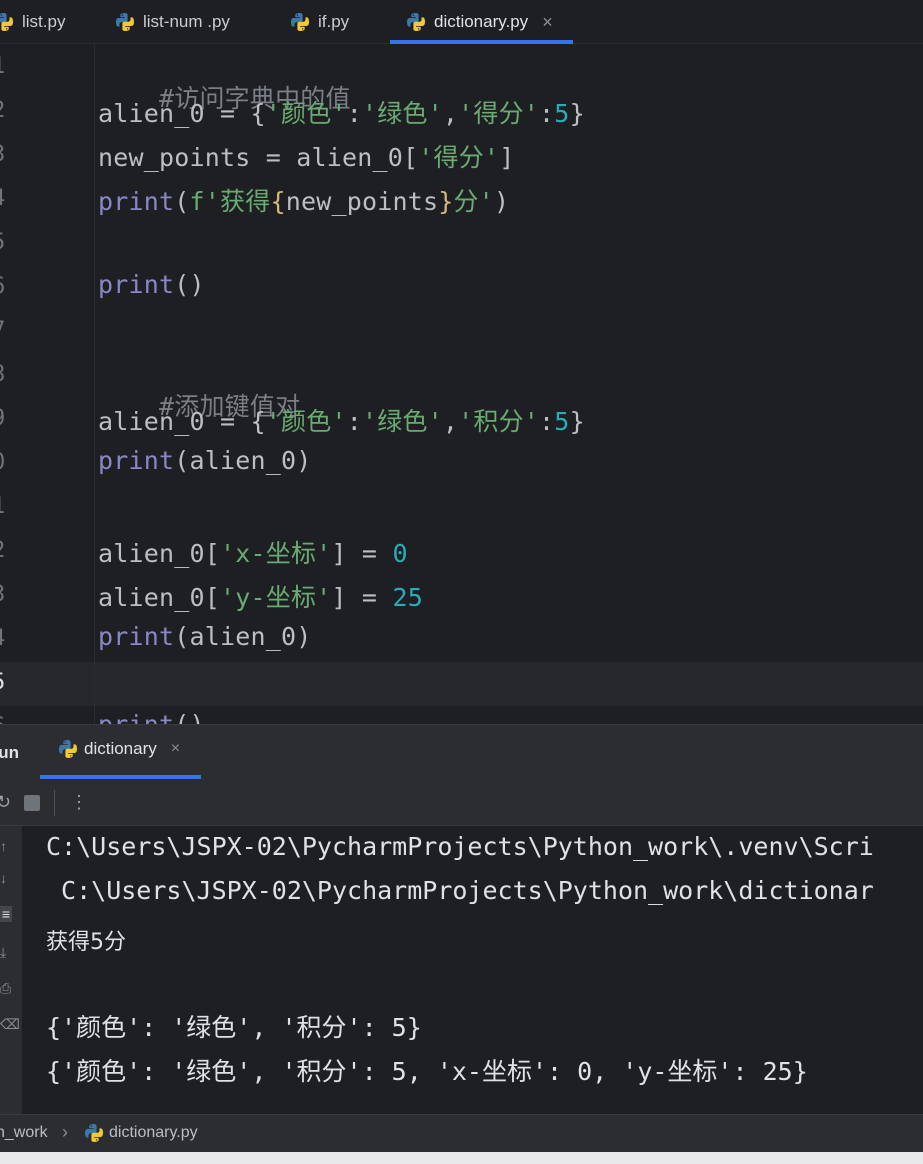 Image resolution: width=923 pixels, height=1164 pixels. Describe the element at coordinates (5, 988) in the screenshot. I see `print-icon: ⎙` at that location.